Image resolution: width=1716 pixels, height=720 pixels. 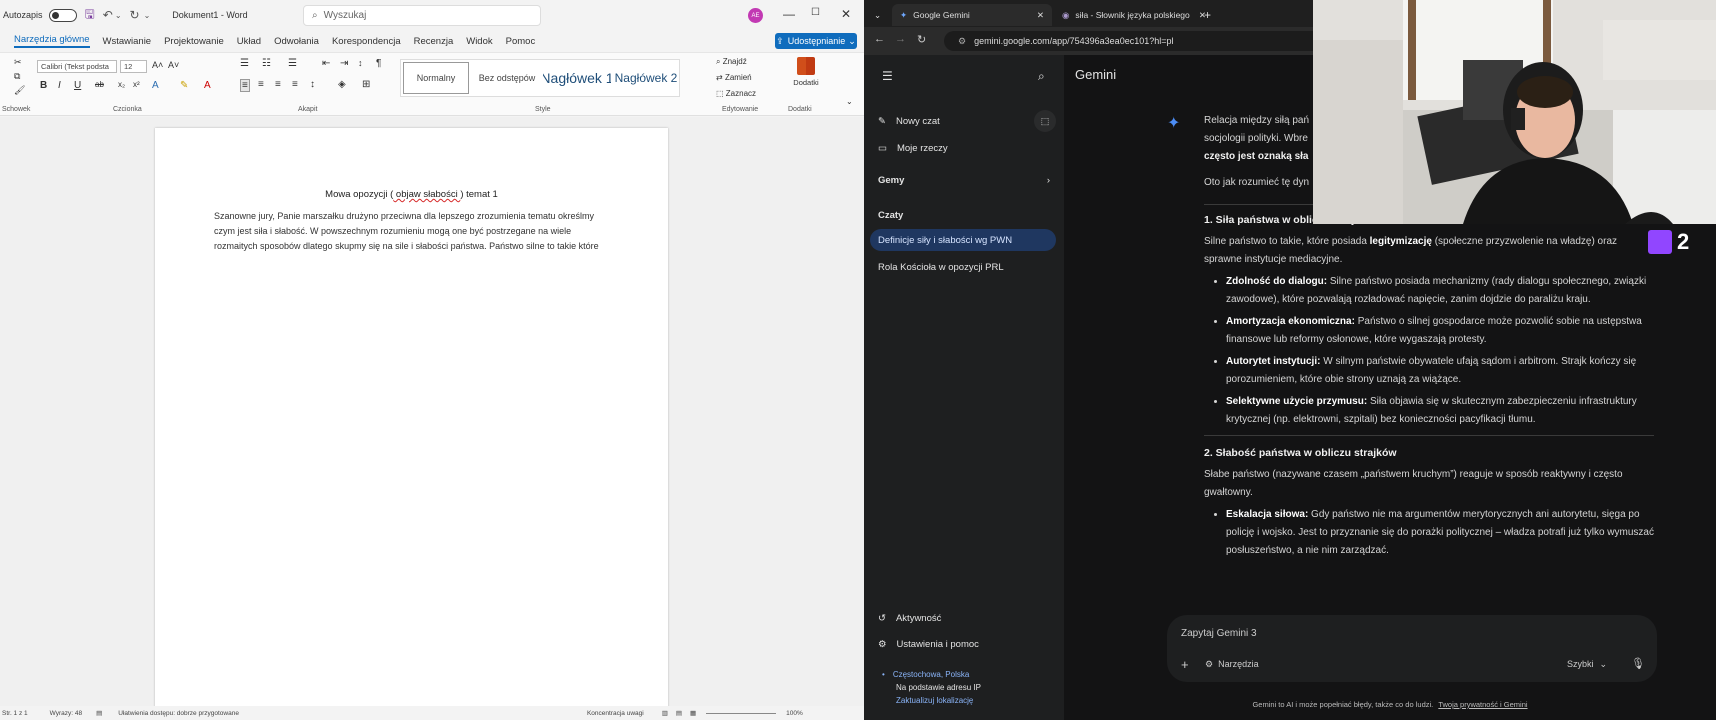 I want to click on underline-icon: U, so click(x=77, y=85).